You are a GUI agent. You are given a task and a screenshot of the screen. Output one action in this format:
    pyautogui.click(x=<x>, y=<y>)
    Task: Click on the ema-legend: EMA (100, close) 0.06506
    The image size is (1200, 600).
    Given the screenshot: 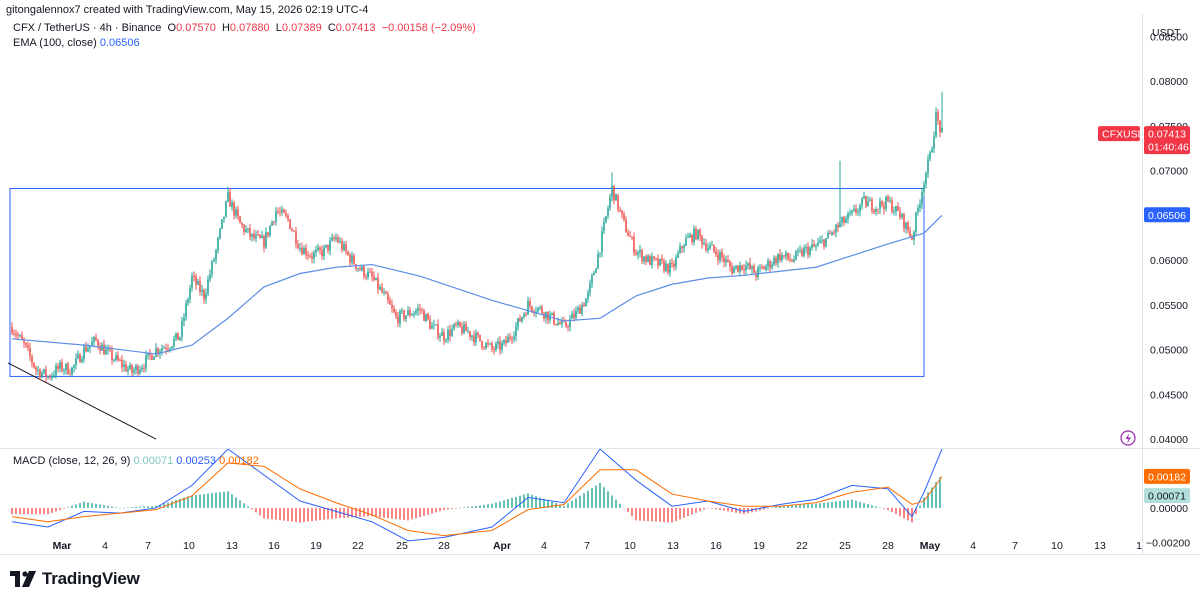 What is the action you would take?
    pyautogui.click(x=76, y=43)
    